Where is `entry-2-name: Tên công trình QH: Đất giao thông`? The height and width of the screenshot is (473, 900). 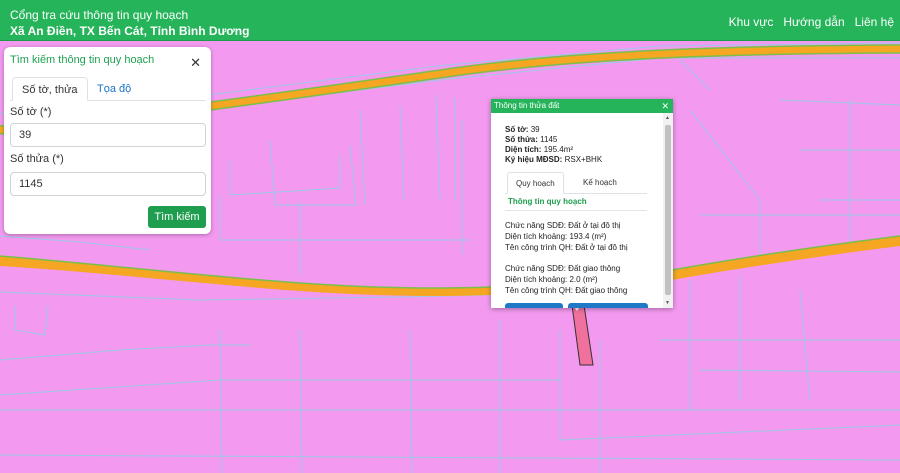 entry-2-name: Tên công trình QH: Đất giao thông is located at coordinates (566, 290).